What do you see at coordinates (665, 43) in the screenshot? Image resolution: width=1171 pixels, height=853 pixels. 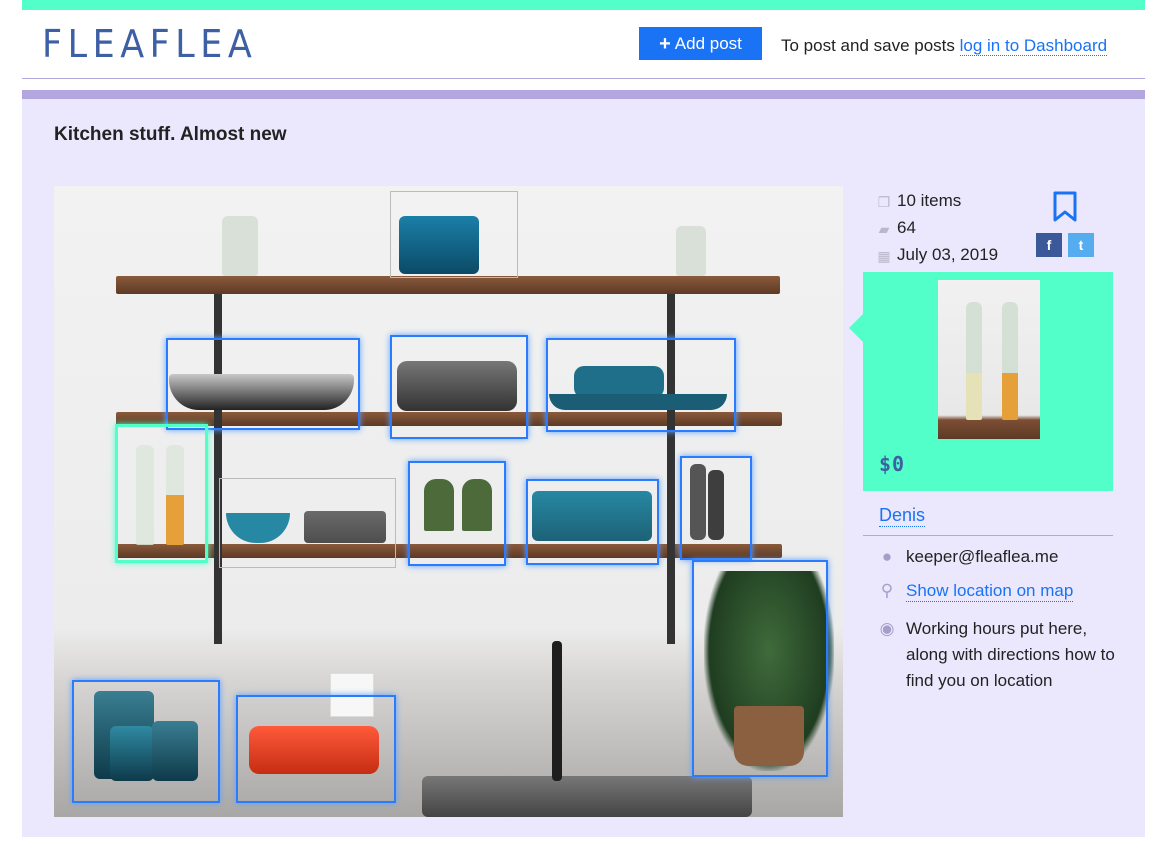 I see `plus-icon: +` at bounding box center [665, 43].